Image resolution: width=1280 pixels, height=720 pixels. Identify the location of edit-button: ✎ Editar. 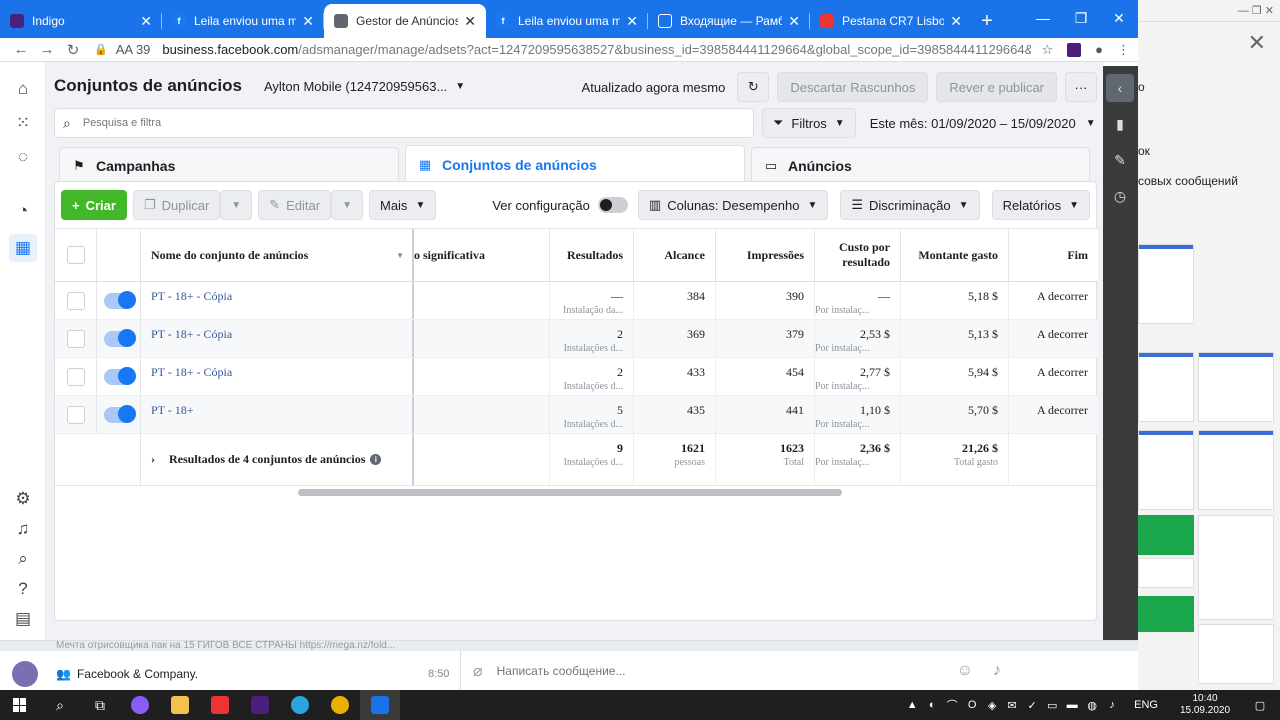
(295, 205).